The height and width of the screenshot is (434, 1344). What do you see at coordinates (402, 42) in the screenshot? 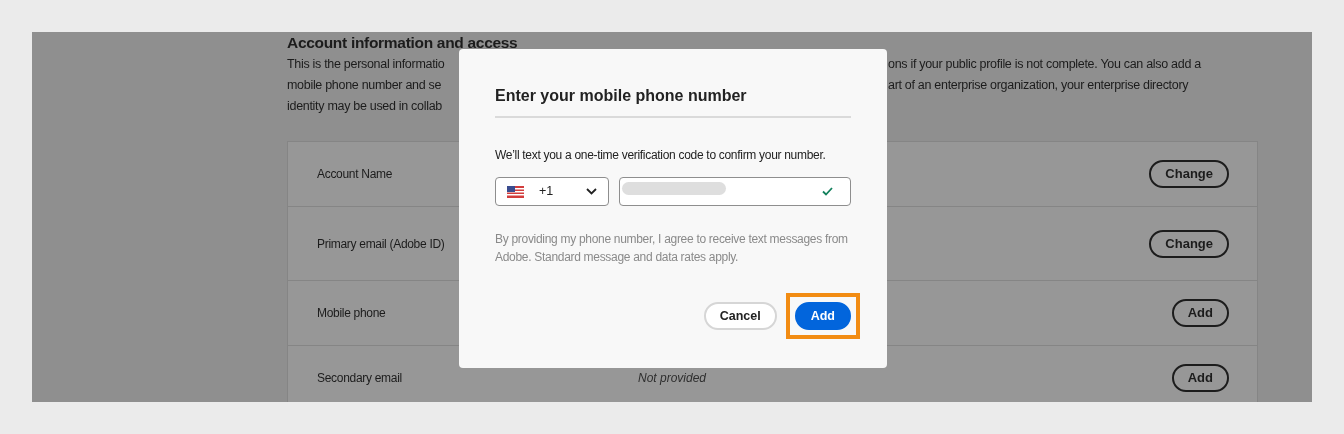
I see `section-heading: Account information and access` at bounding box center [402, 42].